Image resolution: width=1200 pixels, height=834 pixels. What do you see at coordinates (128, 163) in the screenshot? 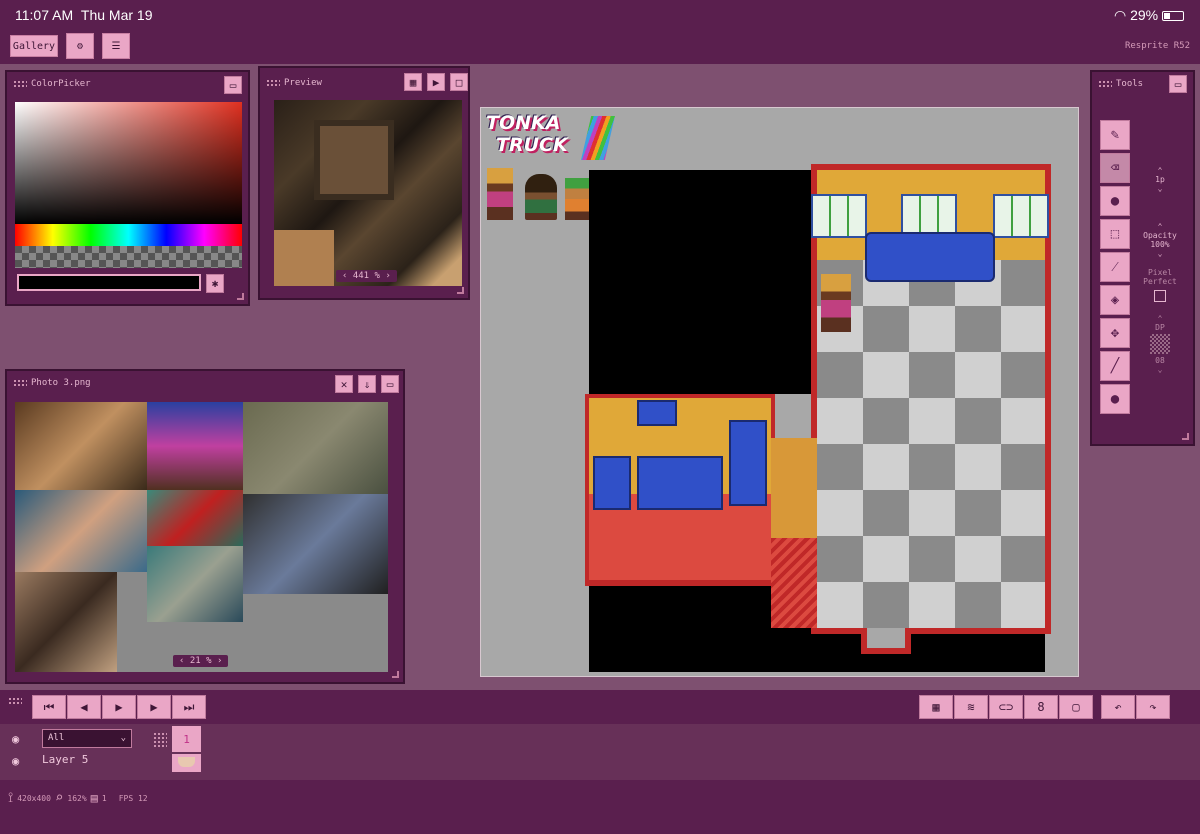
I see `saturation-value-field` at bounding box center [128, 163].